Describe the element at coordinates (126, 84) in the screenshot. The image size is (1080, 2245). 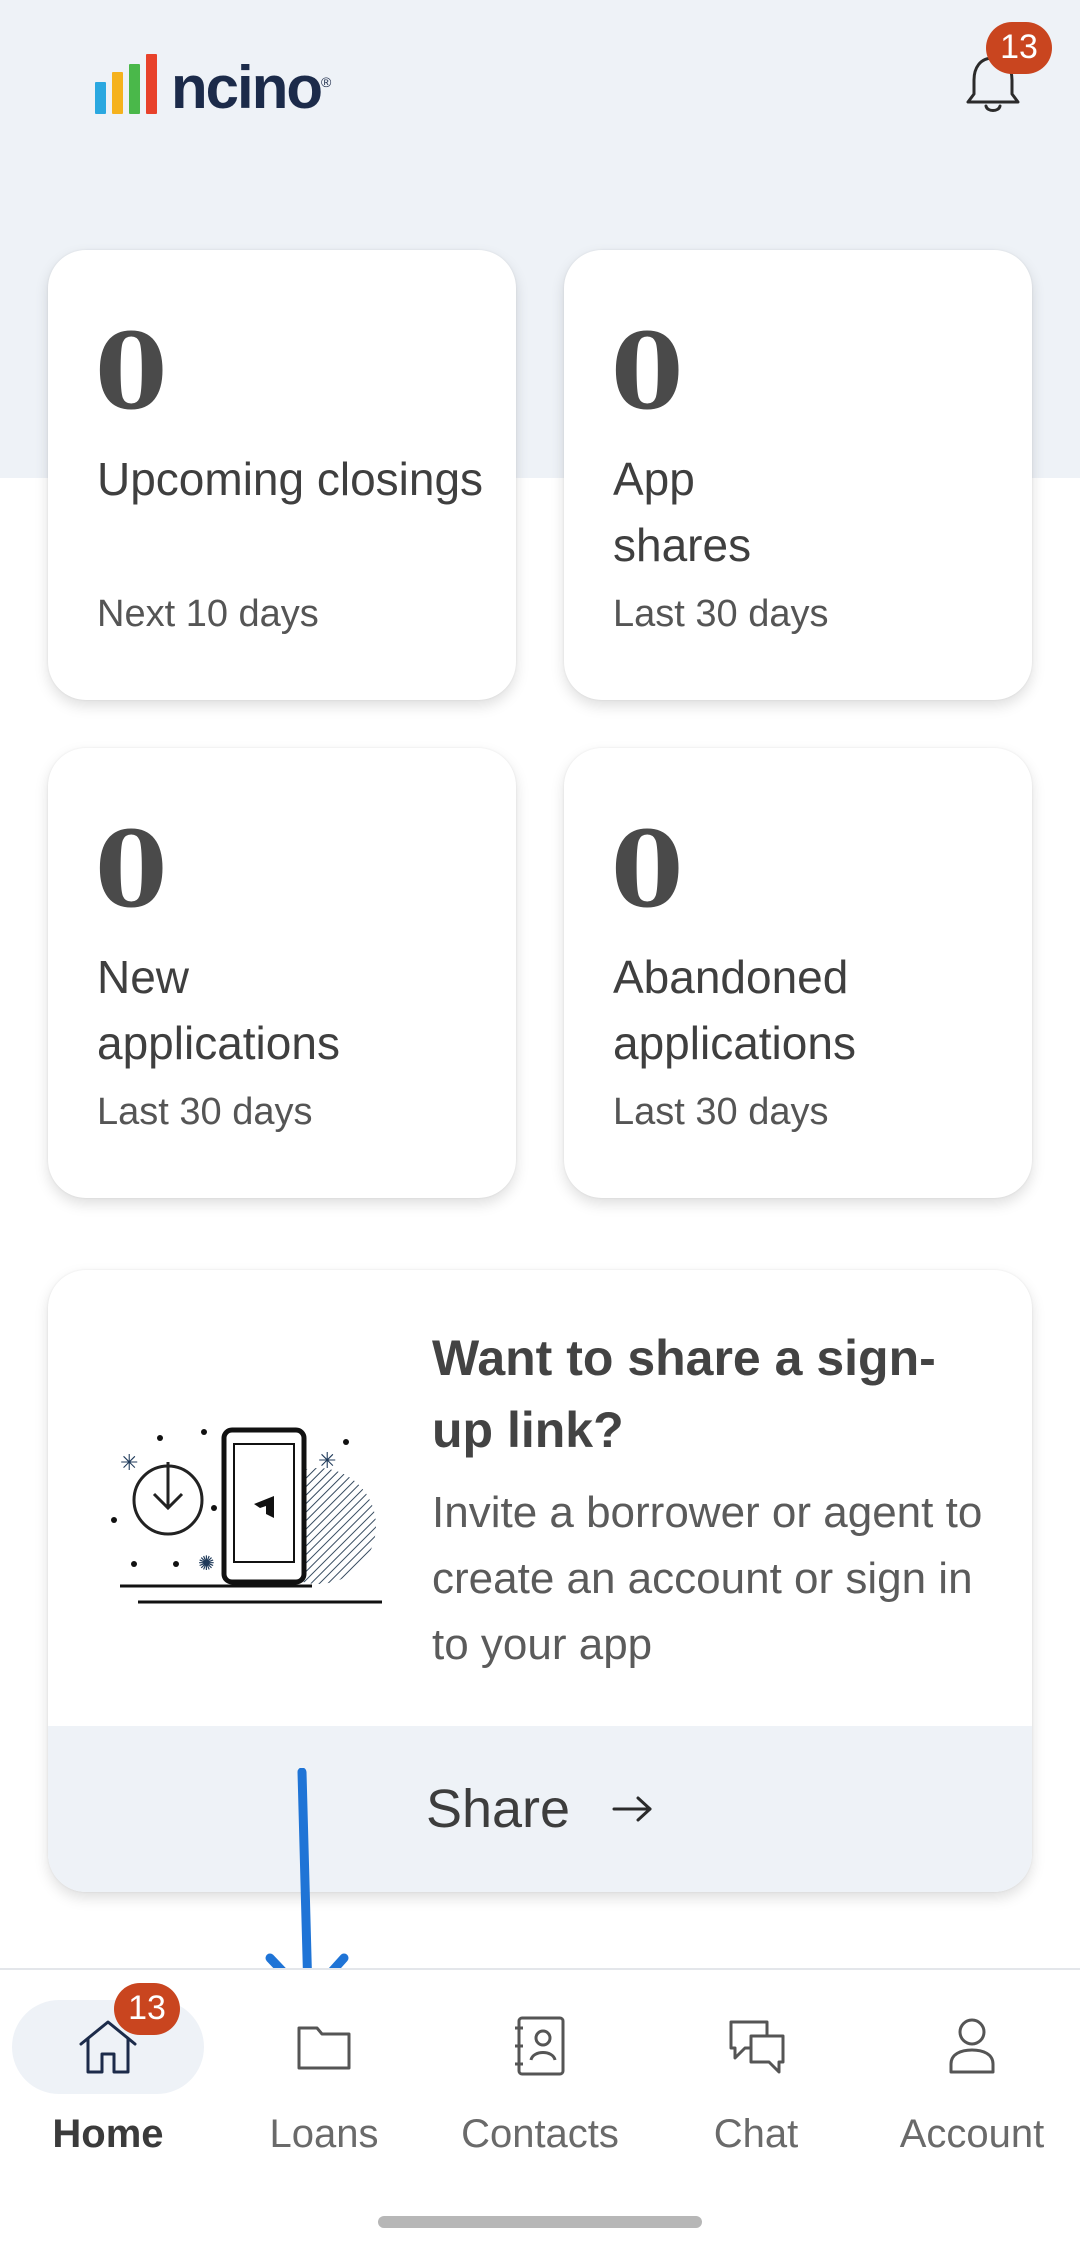
I see `logo-bars-icon` at that location.